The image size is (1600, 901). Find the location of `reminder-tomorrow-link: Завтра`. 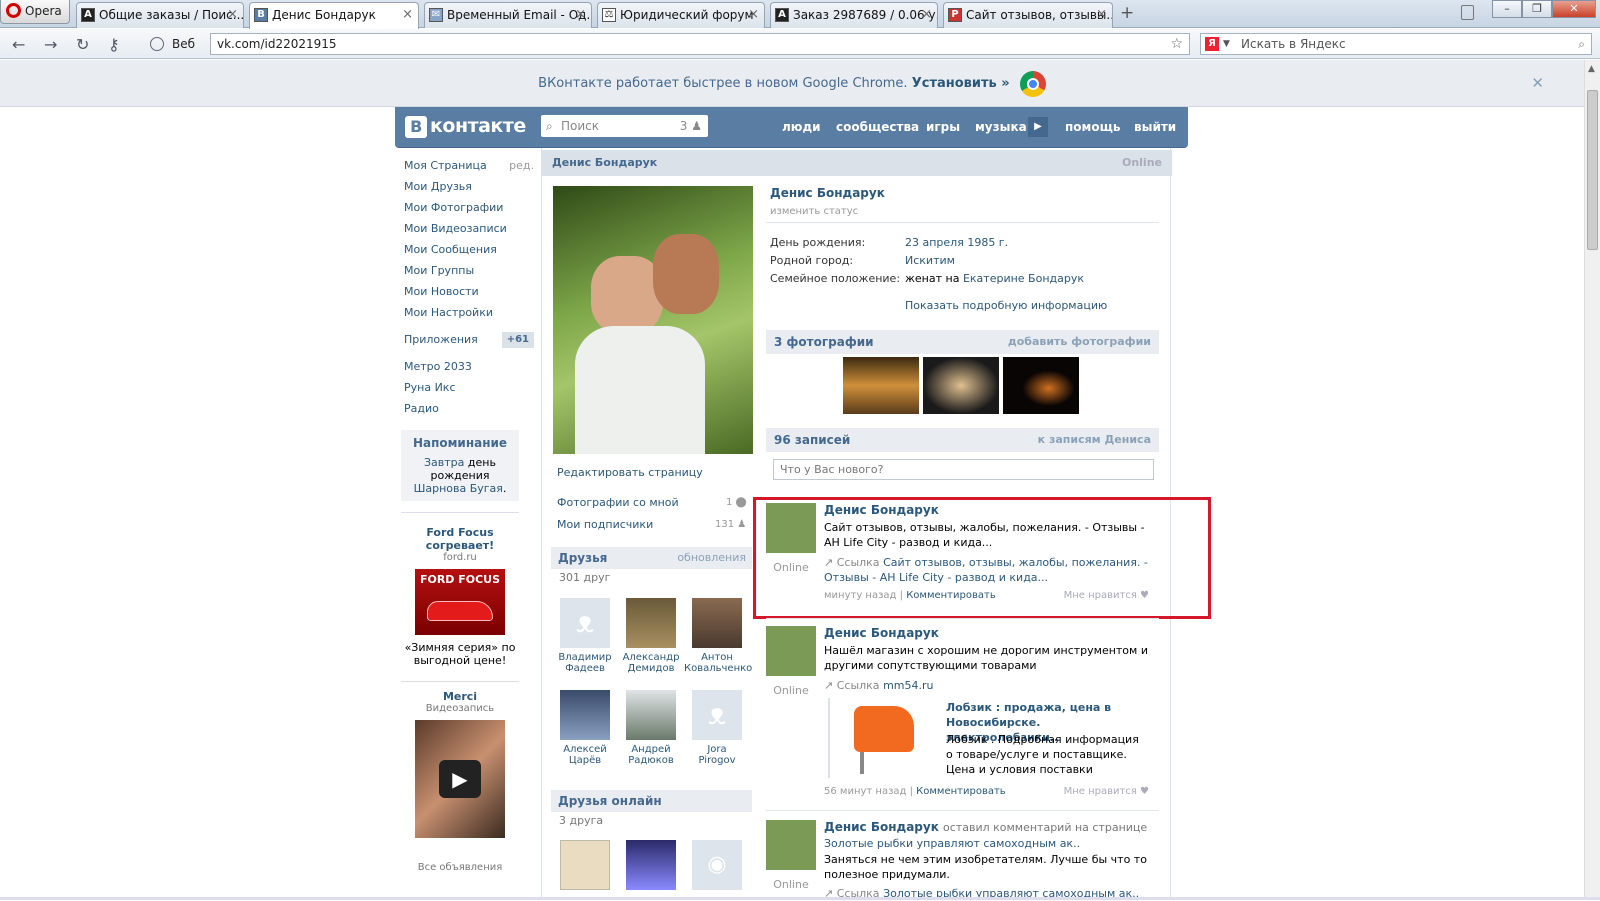

reminder-tomorrow-link: Завтра is located at coordinates (444, 462).